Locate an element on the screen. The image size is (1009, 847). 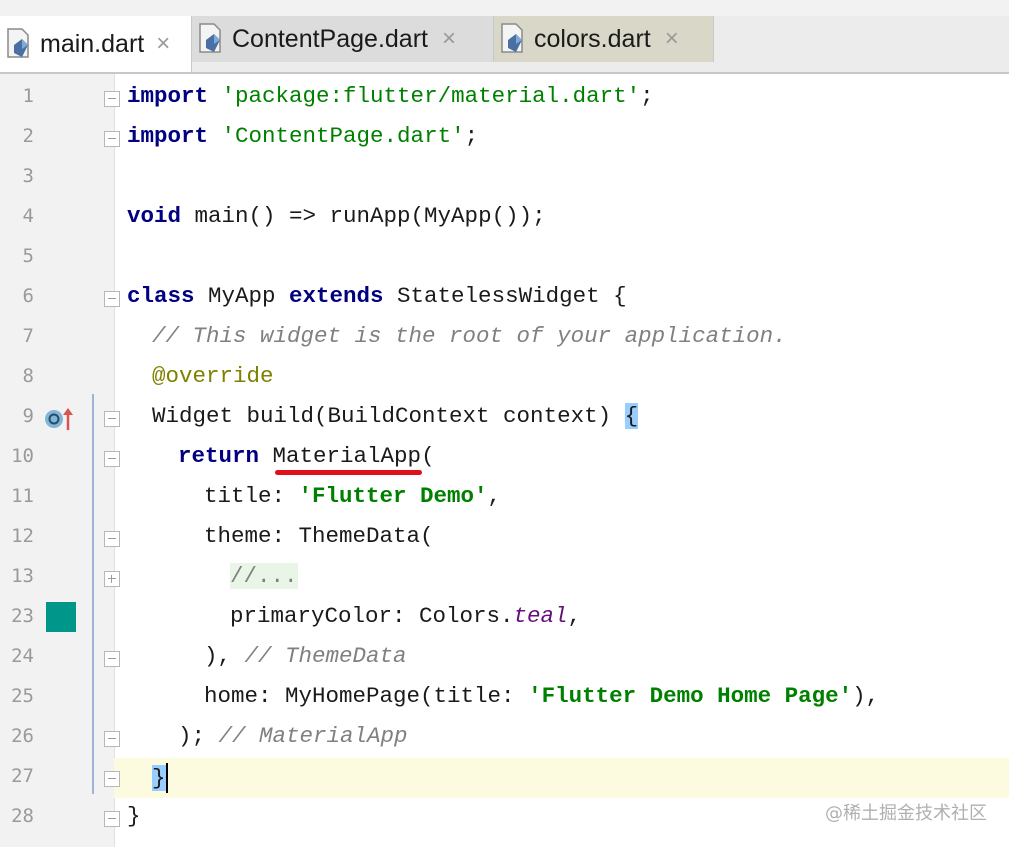
line-number: 5 is located at coordinates (28, 256).